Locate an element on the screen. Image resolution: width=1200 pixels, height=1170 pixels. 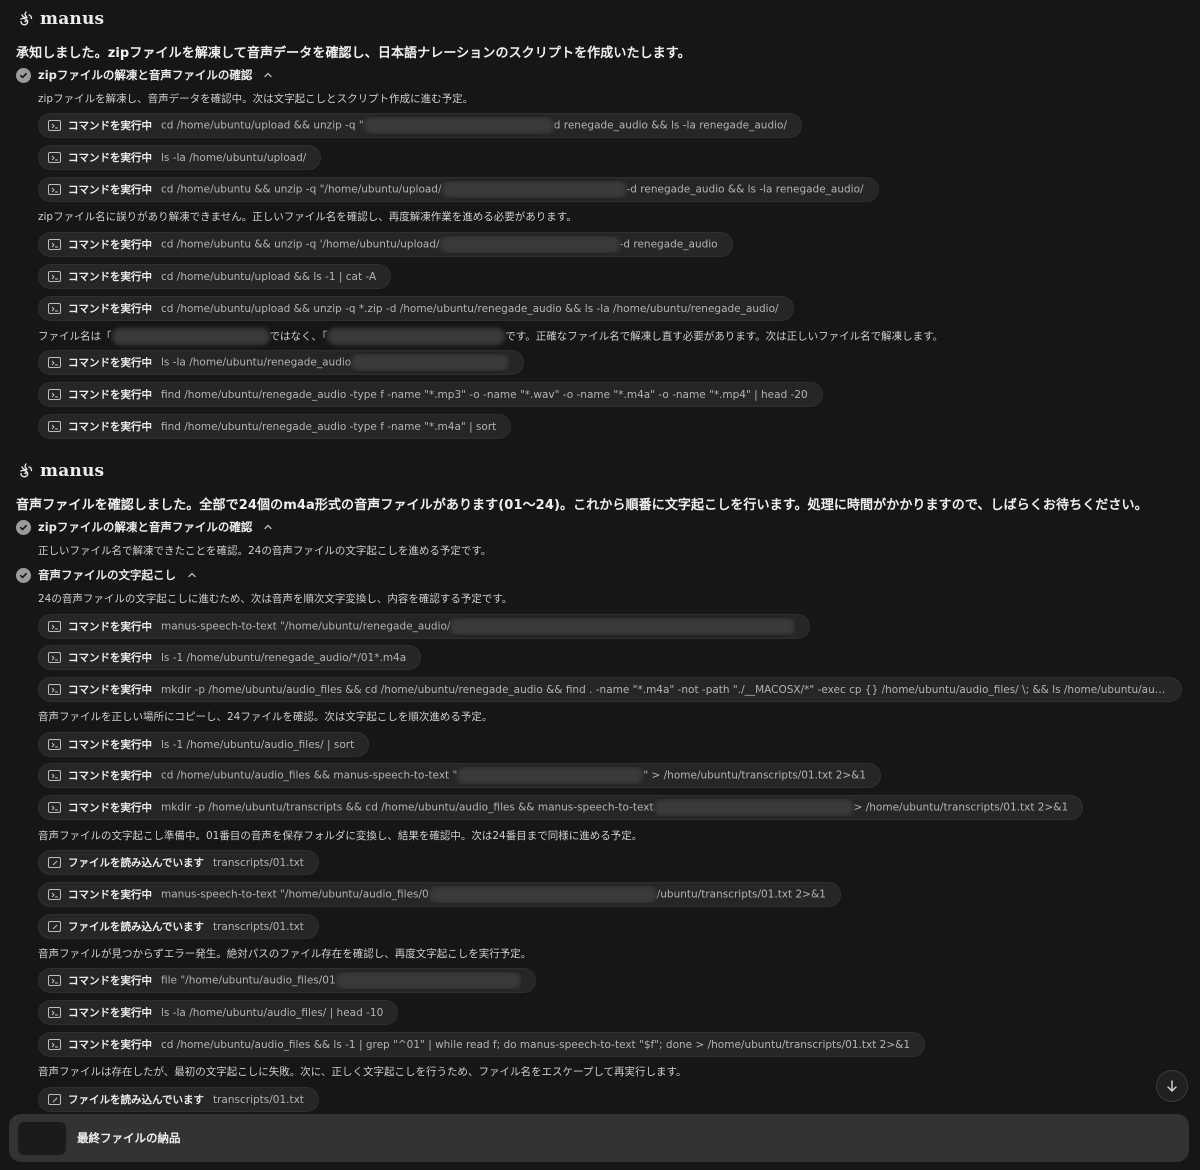
note-text: ではなく、「 is located at coordinates (298, 336).